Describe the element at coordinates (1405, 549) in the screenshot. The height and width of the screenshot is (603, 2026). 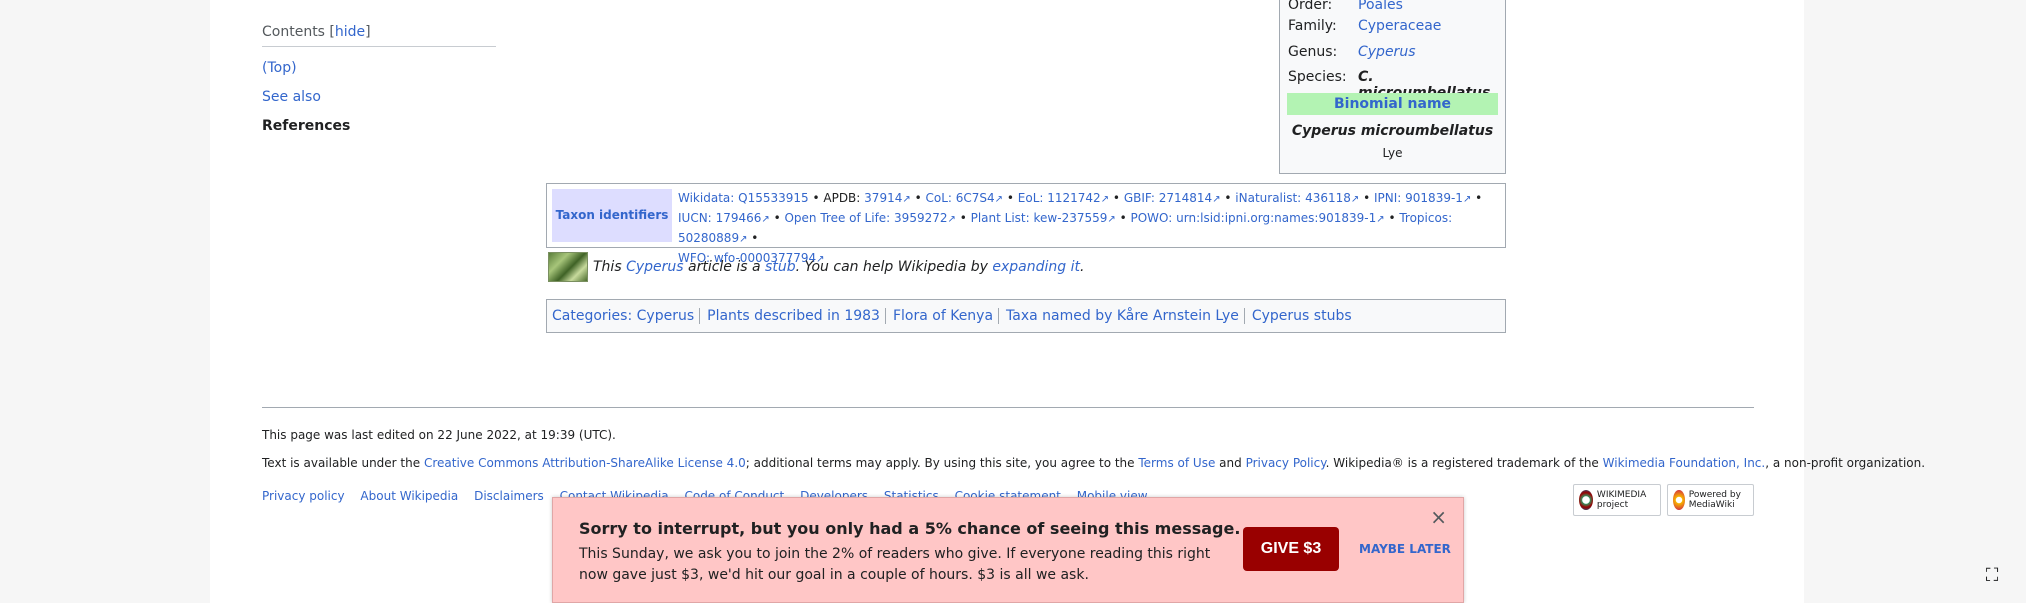
I see `maybe-later-button: MAYBE LATER` at that location.